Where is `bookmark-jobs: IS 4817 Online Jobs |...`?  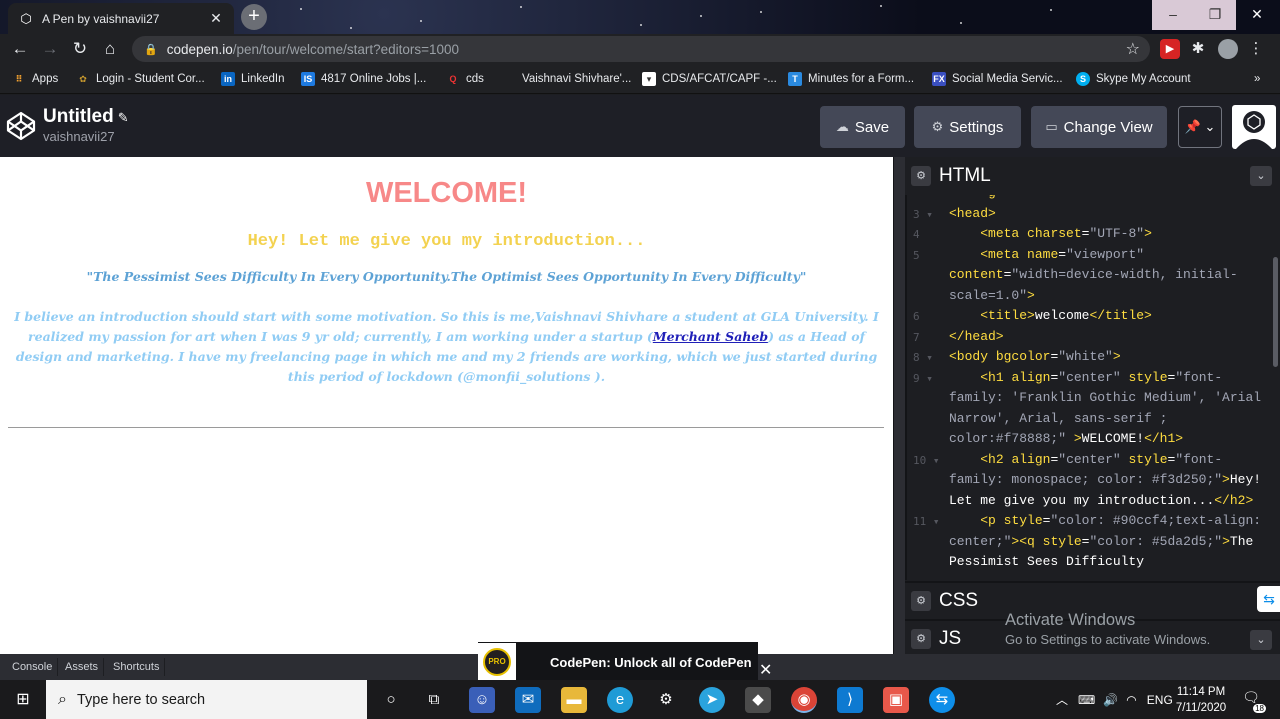 bookmark-jobs: IS 4817 Online Jobs |... is located at coordinates (363, 79).